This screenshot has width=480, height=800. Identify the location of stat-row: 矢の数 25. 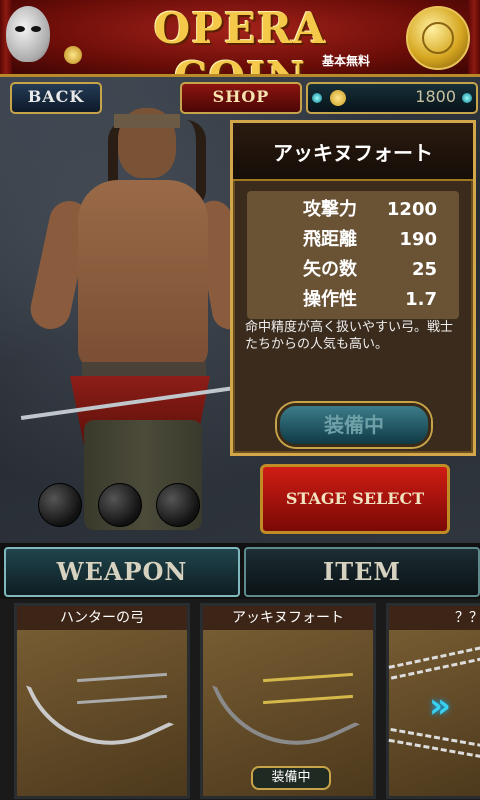
(353, 270).